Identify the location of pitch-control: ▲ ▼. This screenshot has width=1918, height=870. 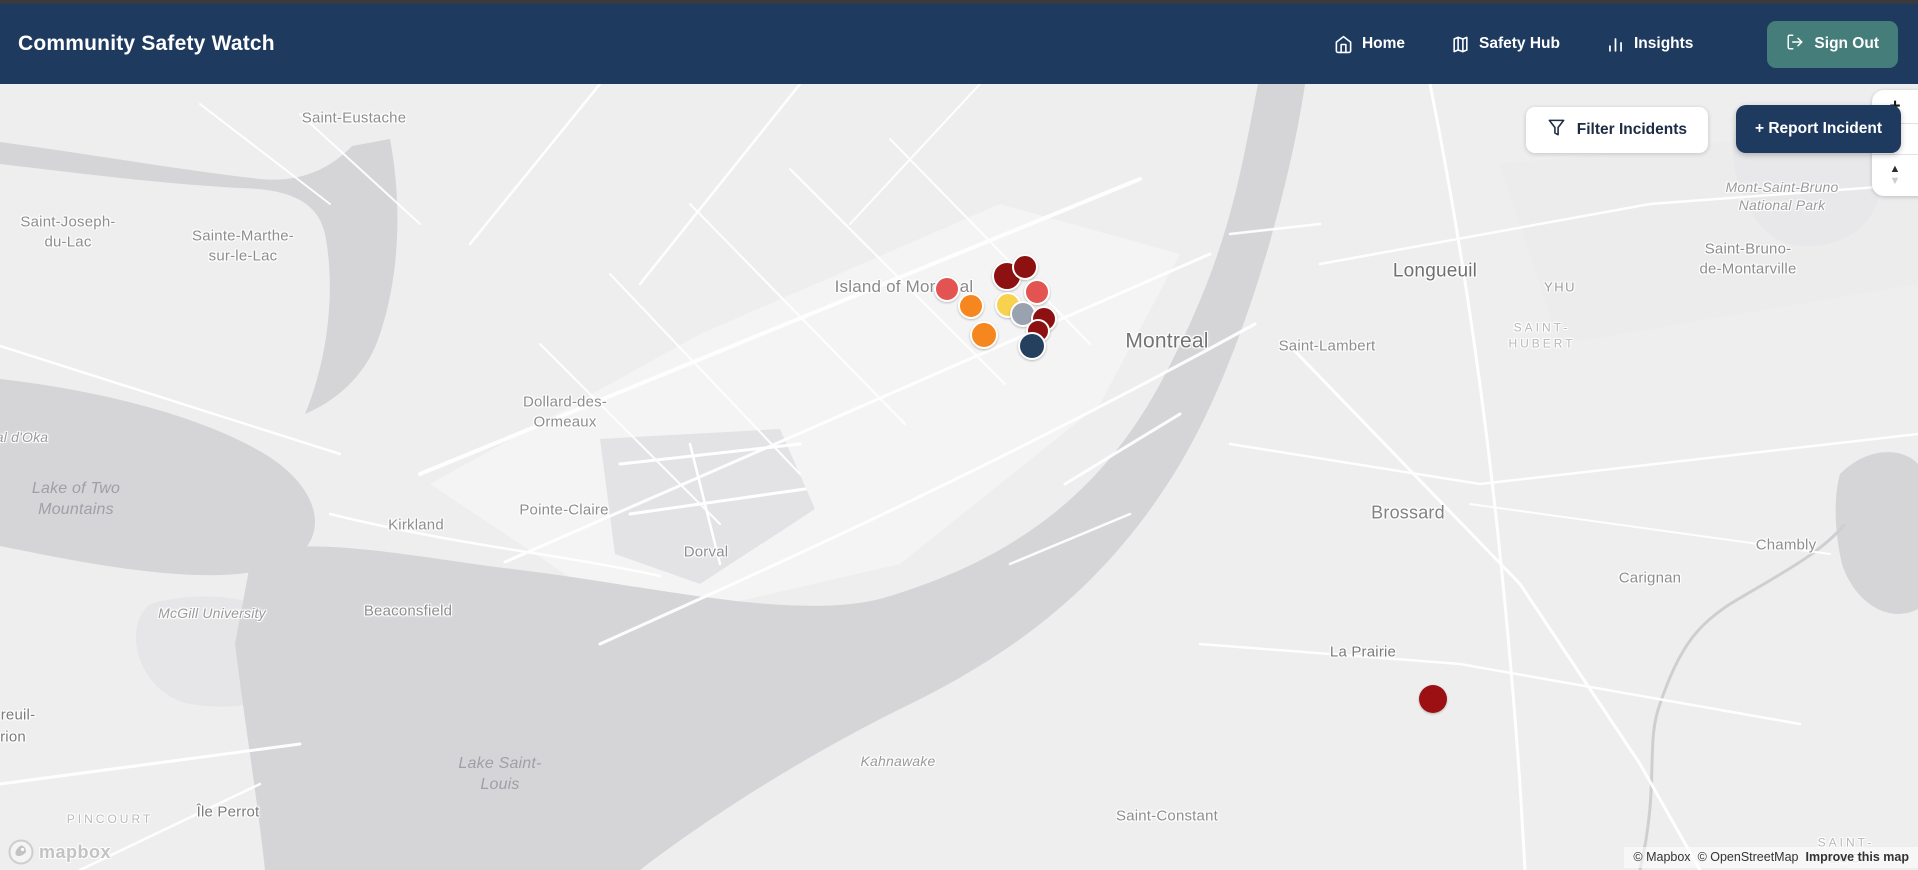
(1895, 175).